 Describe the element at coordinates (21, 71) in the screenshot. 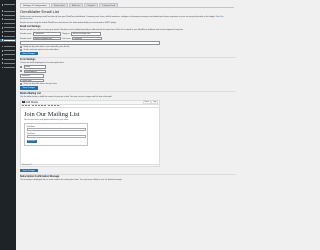

I see `email-field-checkbox` at that location.